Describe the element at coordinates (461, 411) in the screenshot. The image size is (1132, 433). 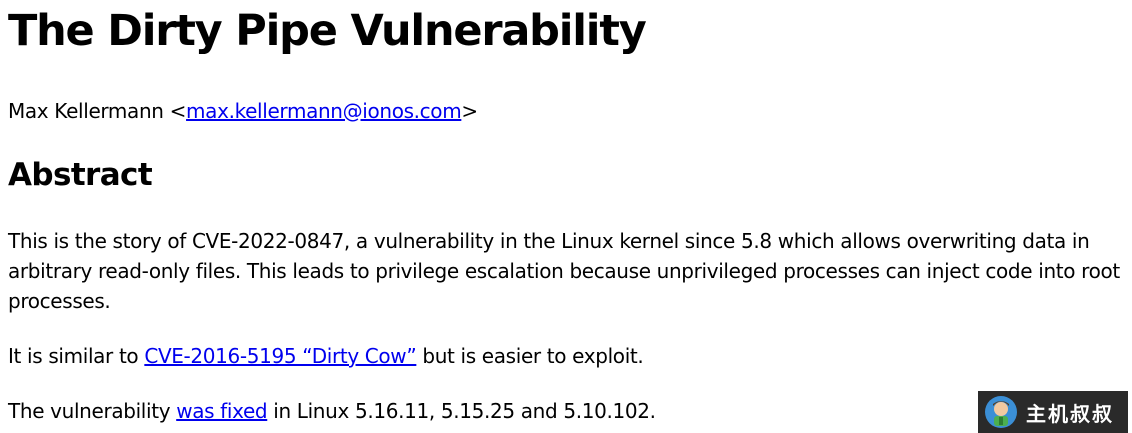
I see `fix-text-after: in Linux 5.16.11, 5.15.25 and 5.10.102.` at that location.